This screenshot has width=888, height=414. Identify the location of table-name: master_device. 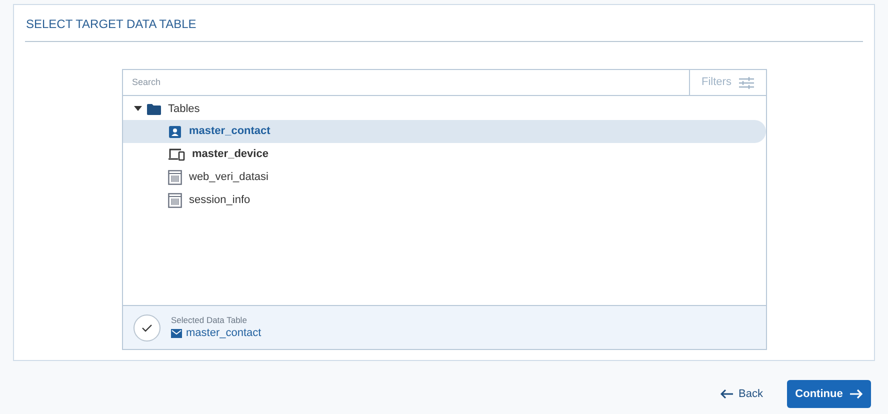
(230, 154).